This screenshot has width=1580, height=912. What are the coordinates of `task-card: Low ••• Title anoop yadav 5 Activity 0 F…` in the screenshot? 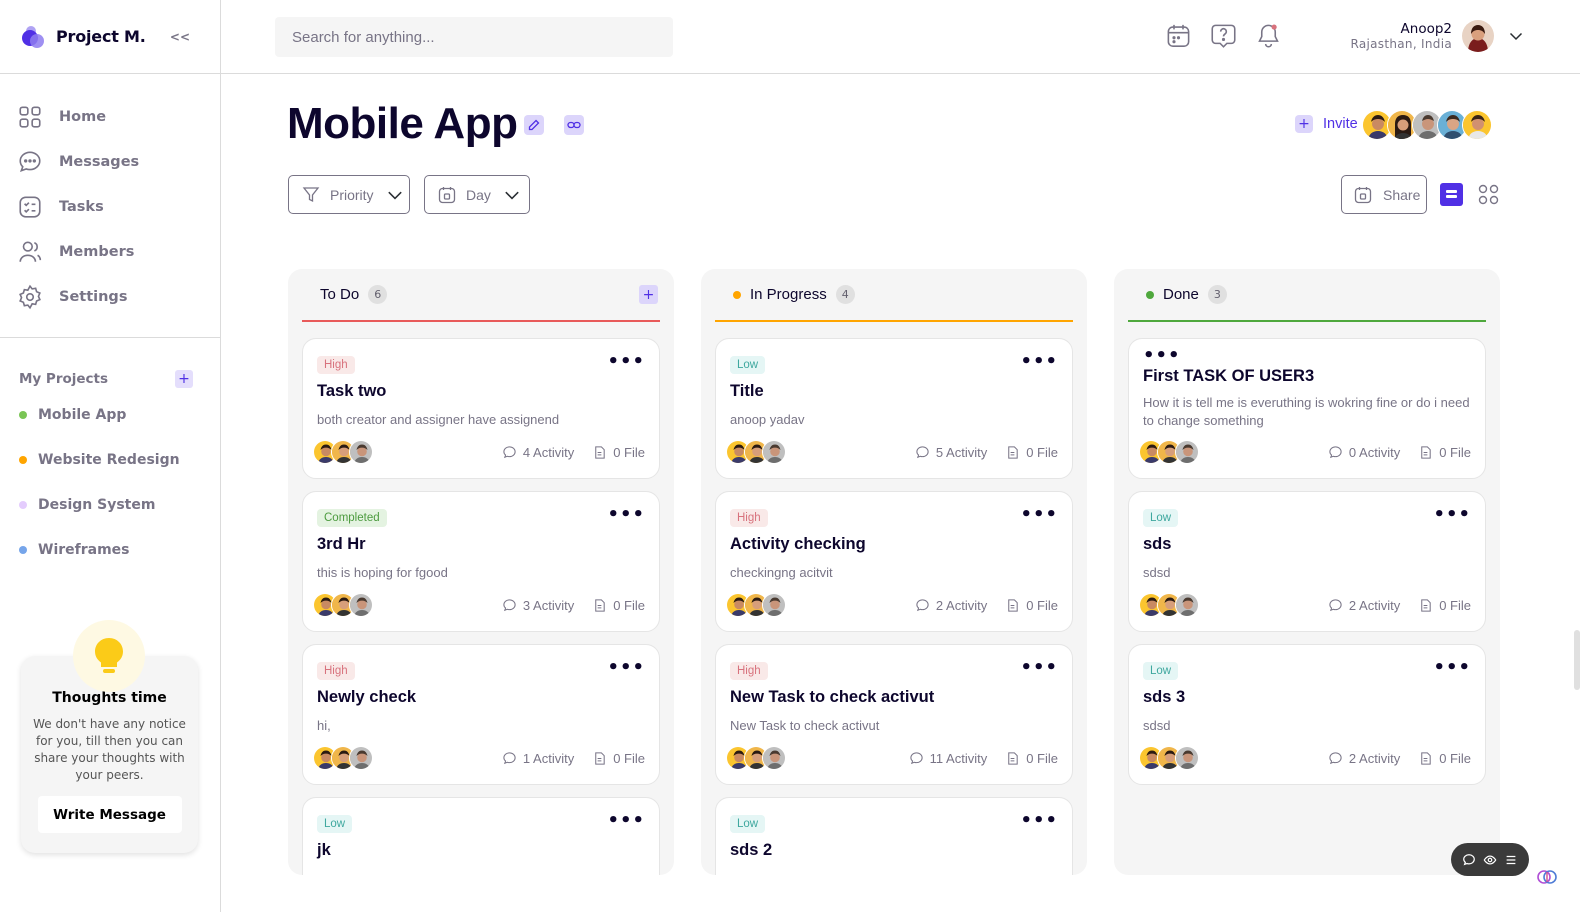 It's located at (894, 408).